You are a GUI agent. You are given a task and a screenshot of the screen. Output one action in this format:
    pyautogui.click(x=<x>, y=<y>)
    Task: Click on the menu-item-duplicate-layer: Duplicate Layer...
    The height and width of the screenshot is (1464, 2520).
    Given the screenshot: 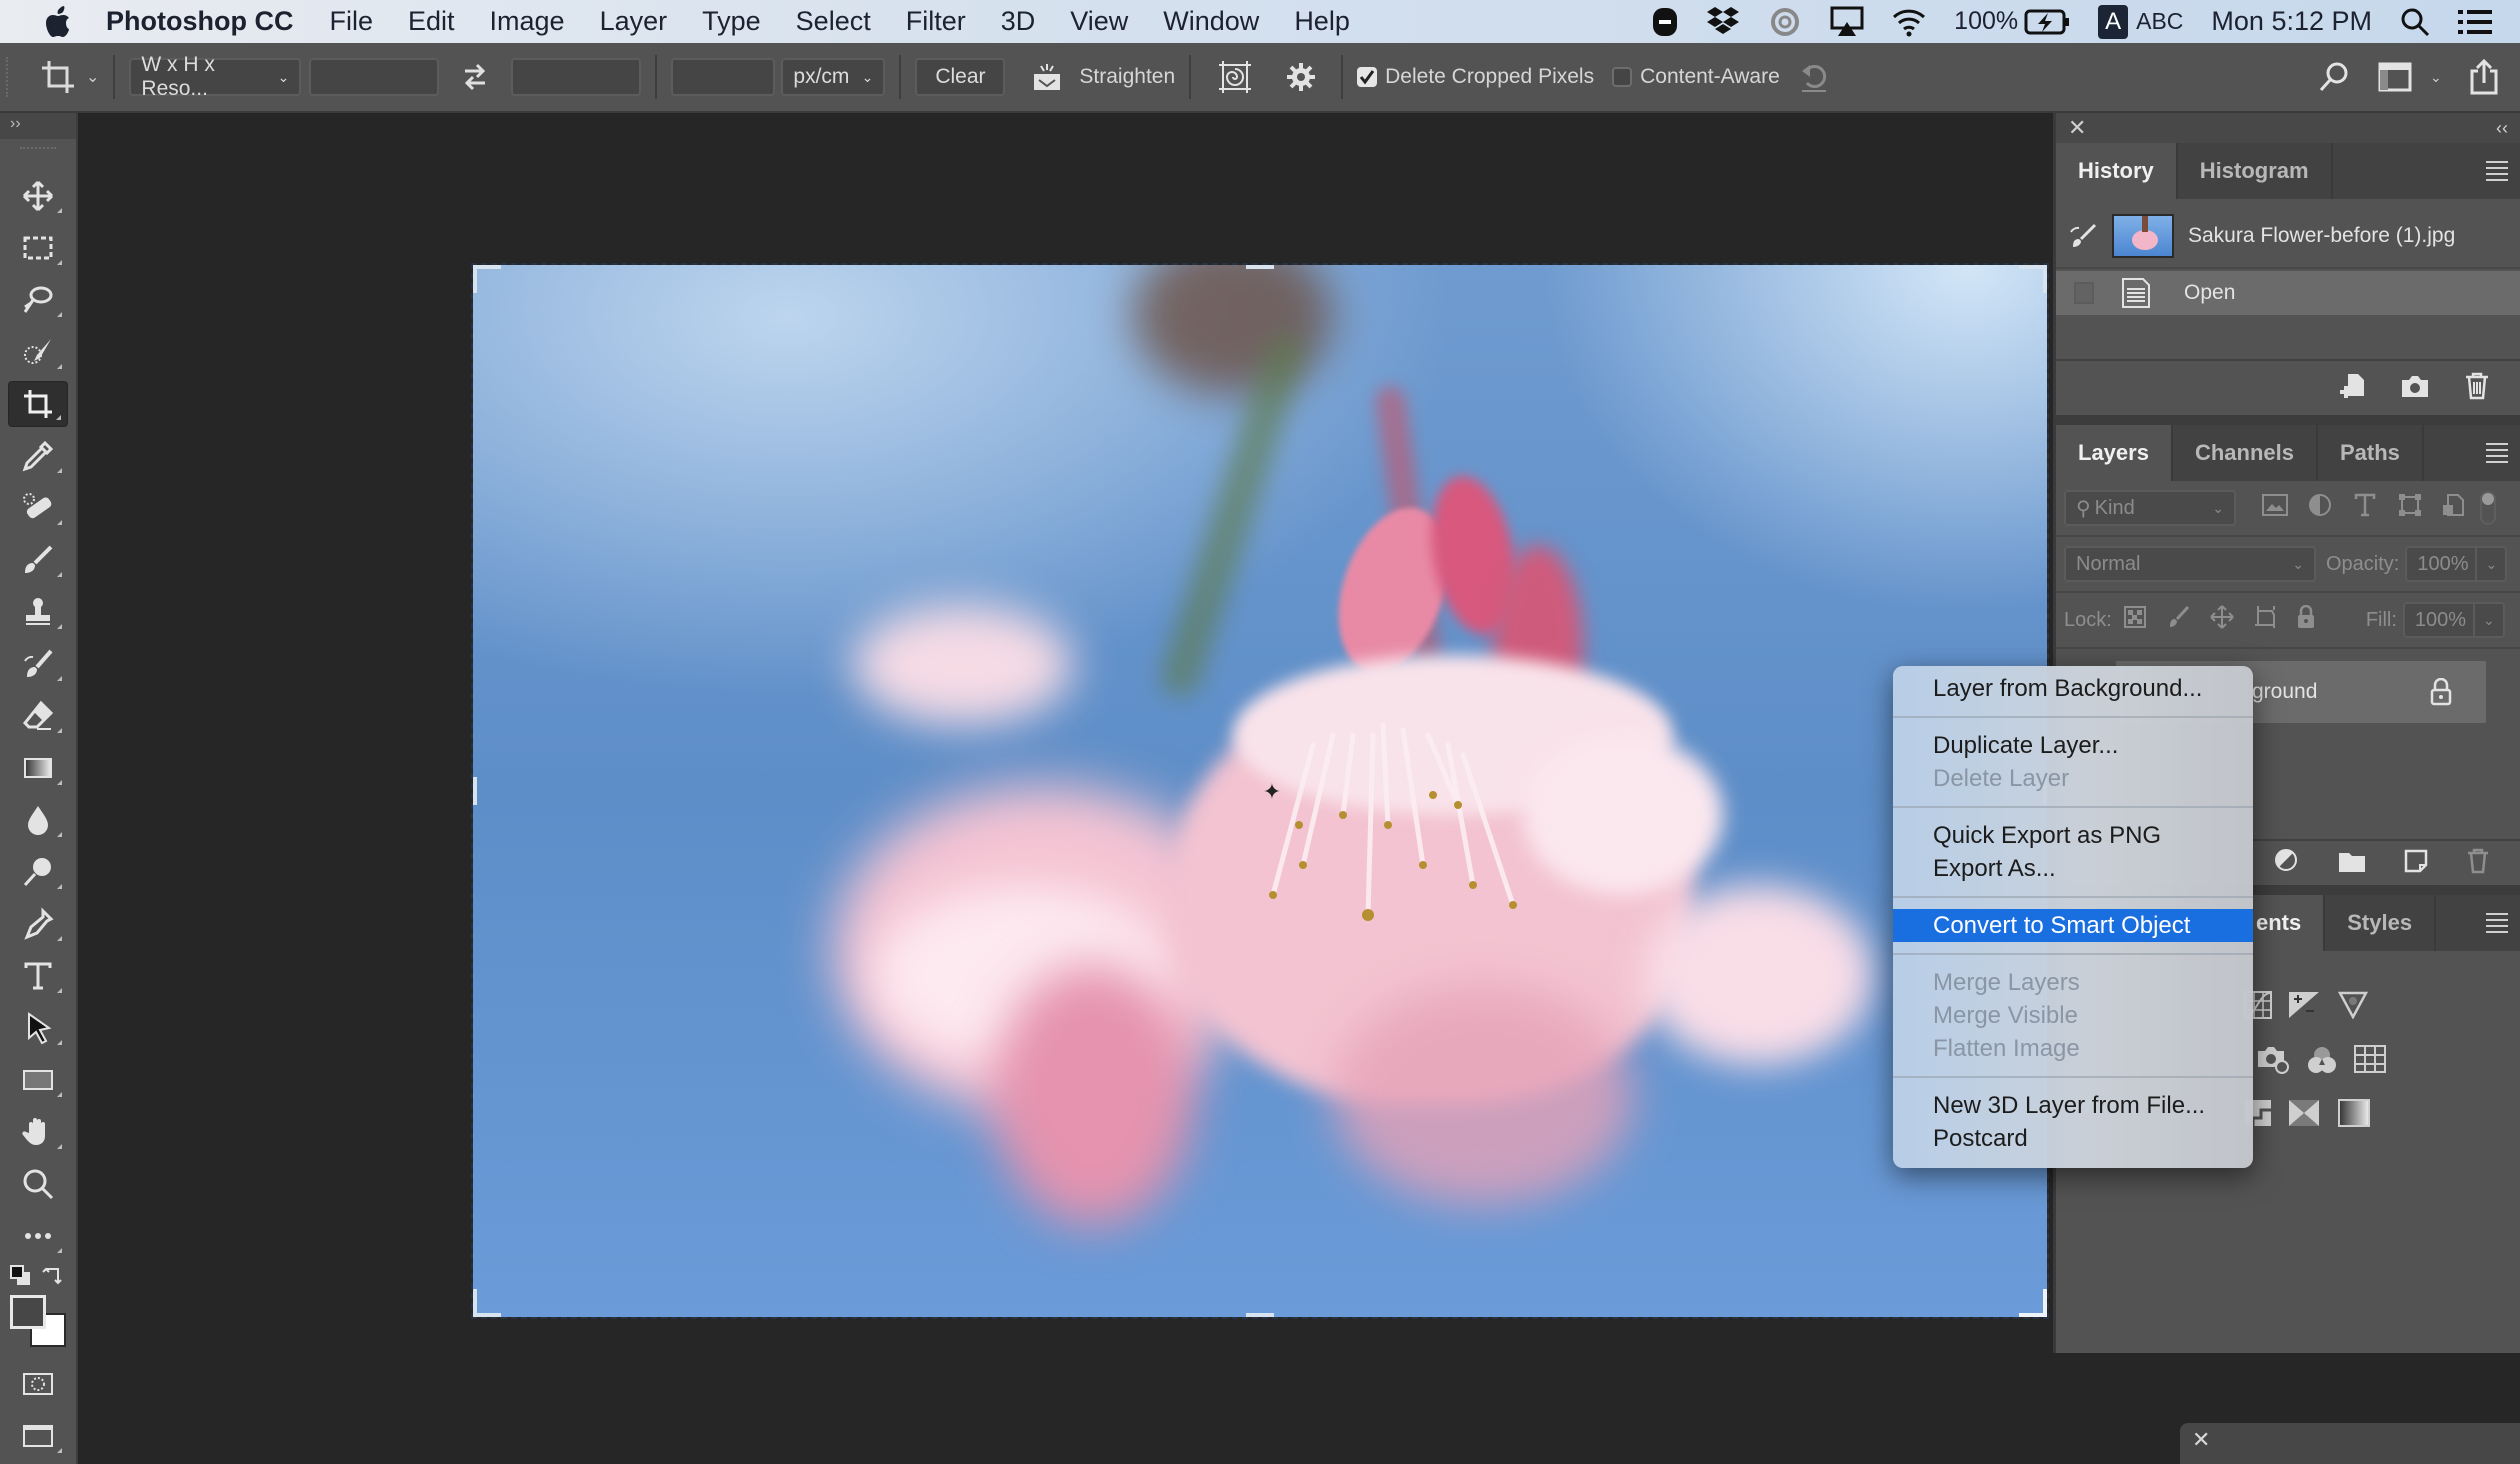 What is the action you would take?
    pyautogui.click(x=2073, y=745)
    